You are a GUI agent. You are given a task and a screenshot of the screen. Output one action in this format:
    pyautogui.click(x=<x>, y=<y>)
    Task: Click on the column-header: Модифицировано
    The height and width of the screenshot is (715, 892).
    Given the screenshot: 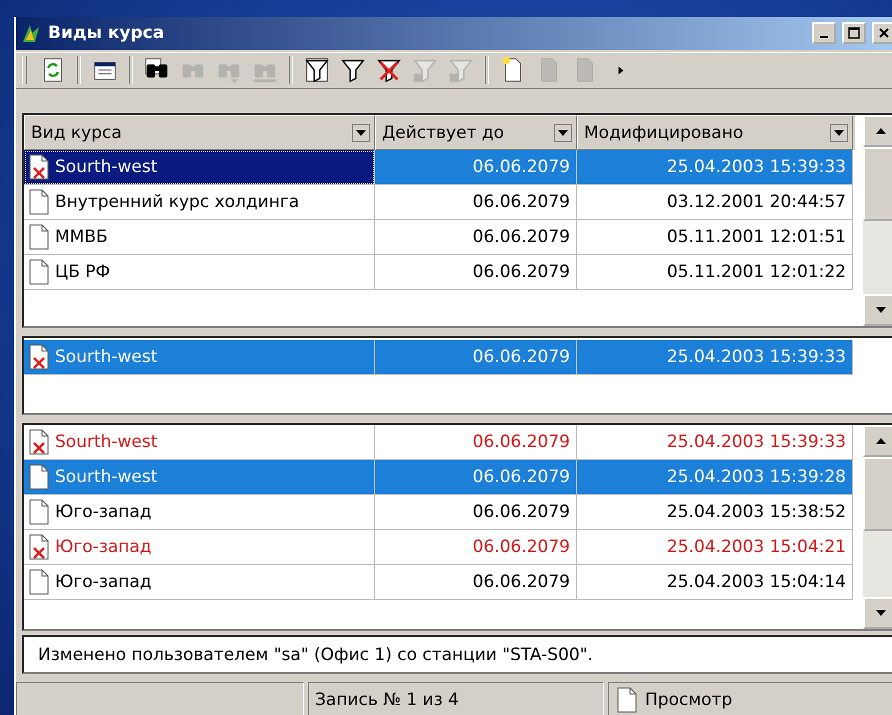 What is the action you would take?
    pyautogui.click(x=715, y=132)
    